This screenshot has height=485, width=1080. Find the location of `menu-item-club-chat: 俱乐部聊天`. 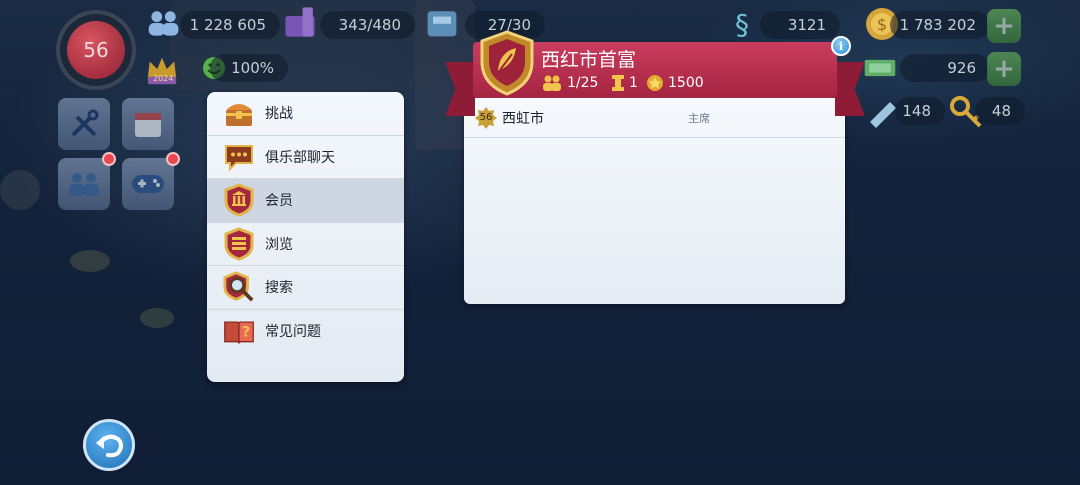

menu-item-club-chat: 俱乐部聊天 is located at coordinates (305, 157).